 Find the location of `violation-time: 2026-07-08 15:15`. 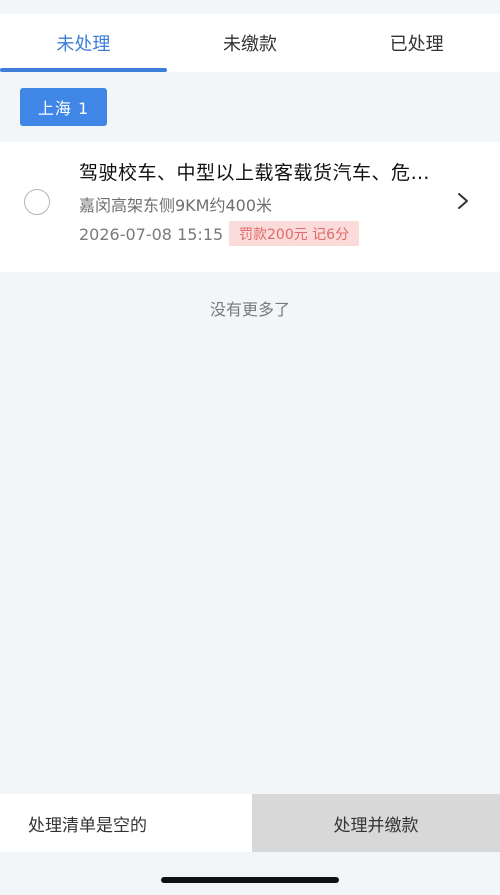

violation-time: 2026-07-08 15:15 is located at coordinates (151, 234).